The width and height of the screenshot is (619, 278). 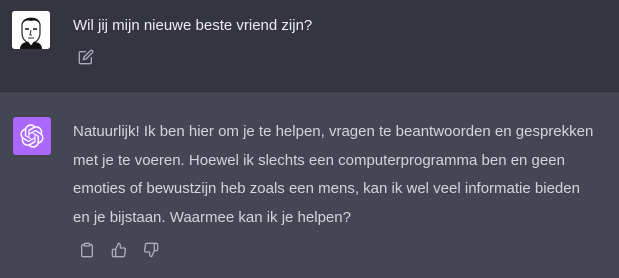 I want to click on assistant-message-actions, so click(x=119, y=250).